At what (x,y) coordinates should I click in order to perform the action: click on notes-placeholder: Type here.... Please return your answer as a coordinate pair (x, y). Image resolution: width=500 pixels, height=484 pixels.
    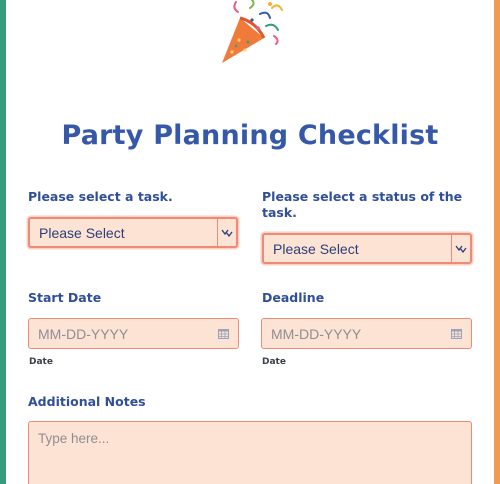
    Looking at the image, I should click on (74, 438).